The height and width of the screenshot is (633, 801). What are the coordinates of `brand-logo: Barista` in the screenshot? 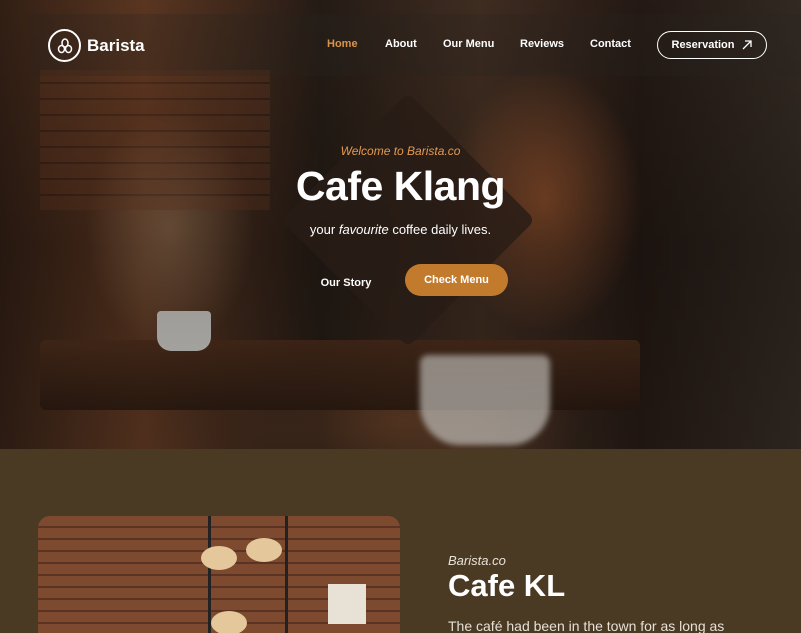 It's located at (96, 45).